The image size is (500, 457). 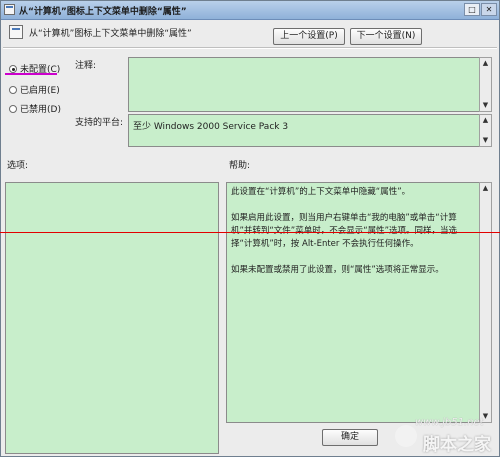 I want to click on help-paragraph: 此设置在“计算机”的上下文菜单中隐藏“属性”。, so click(x=321, y=192).